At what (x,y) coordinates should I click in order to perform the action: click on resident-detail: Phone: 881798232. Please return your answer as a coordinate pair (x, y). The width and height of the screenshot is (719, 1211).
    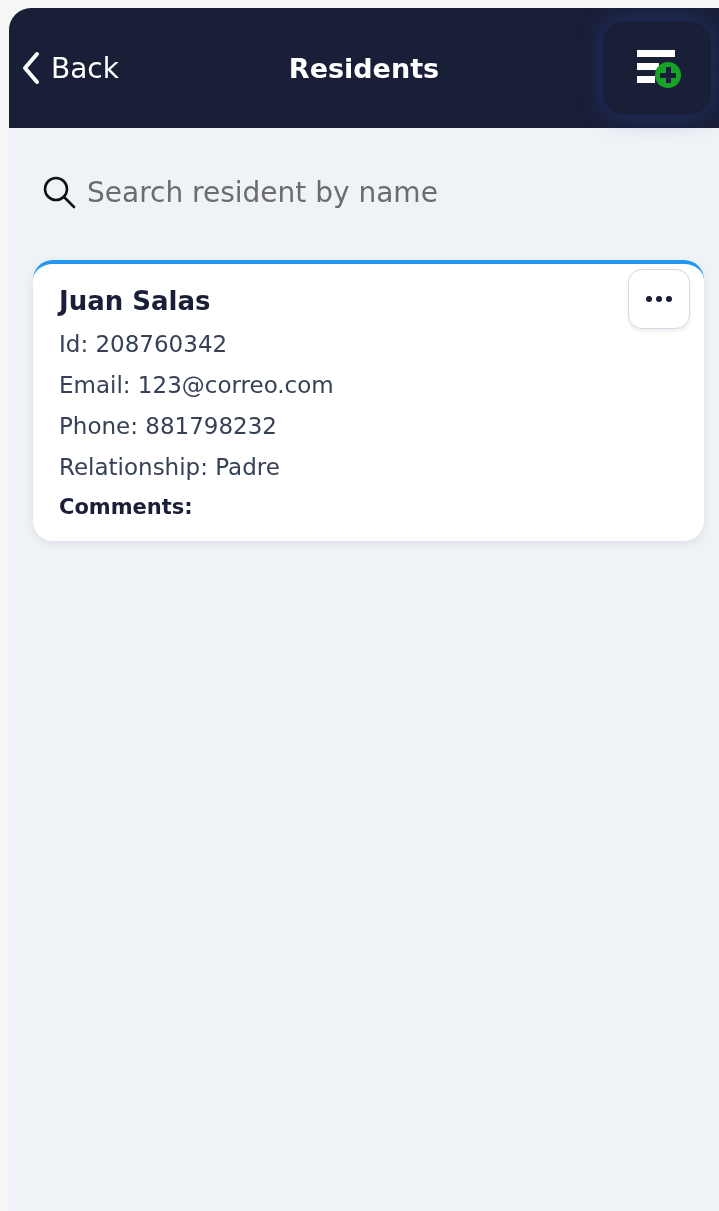
    Looking at the image, I should click on (168, 426).